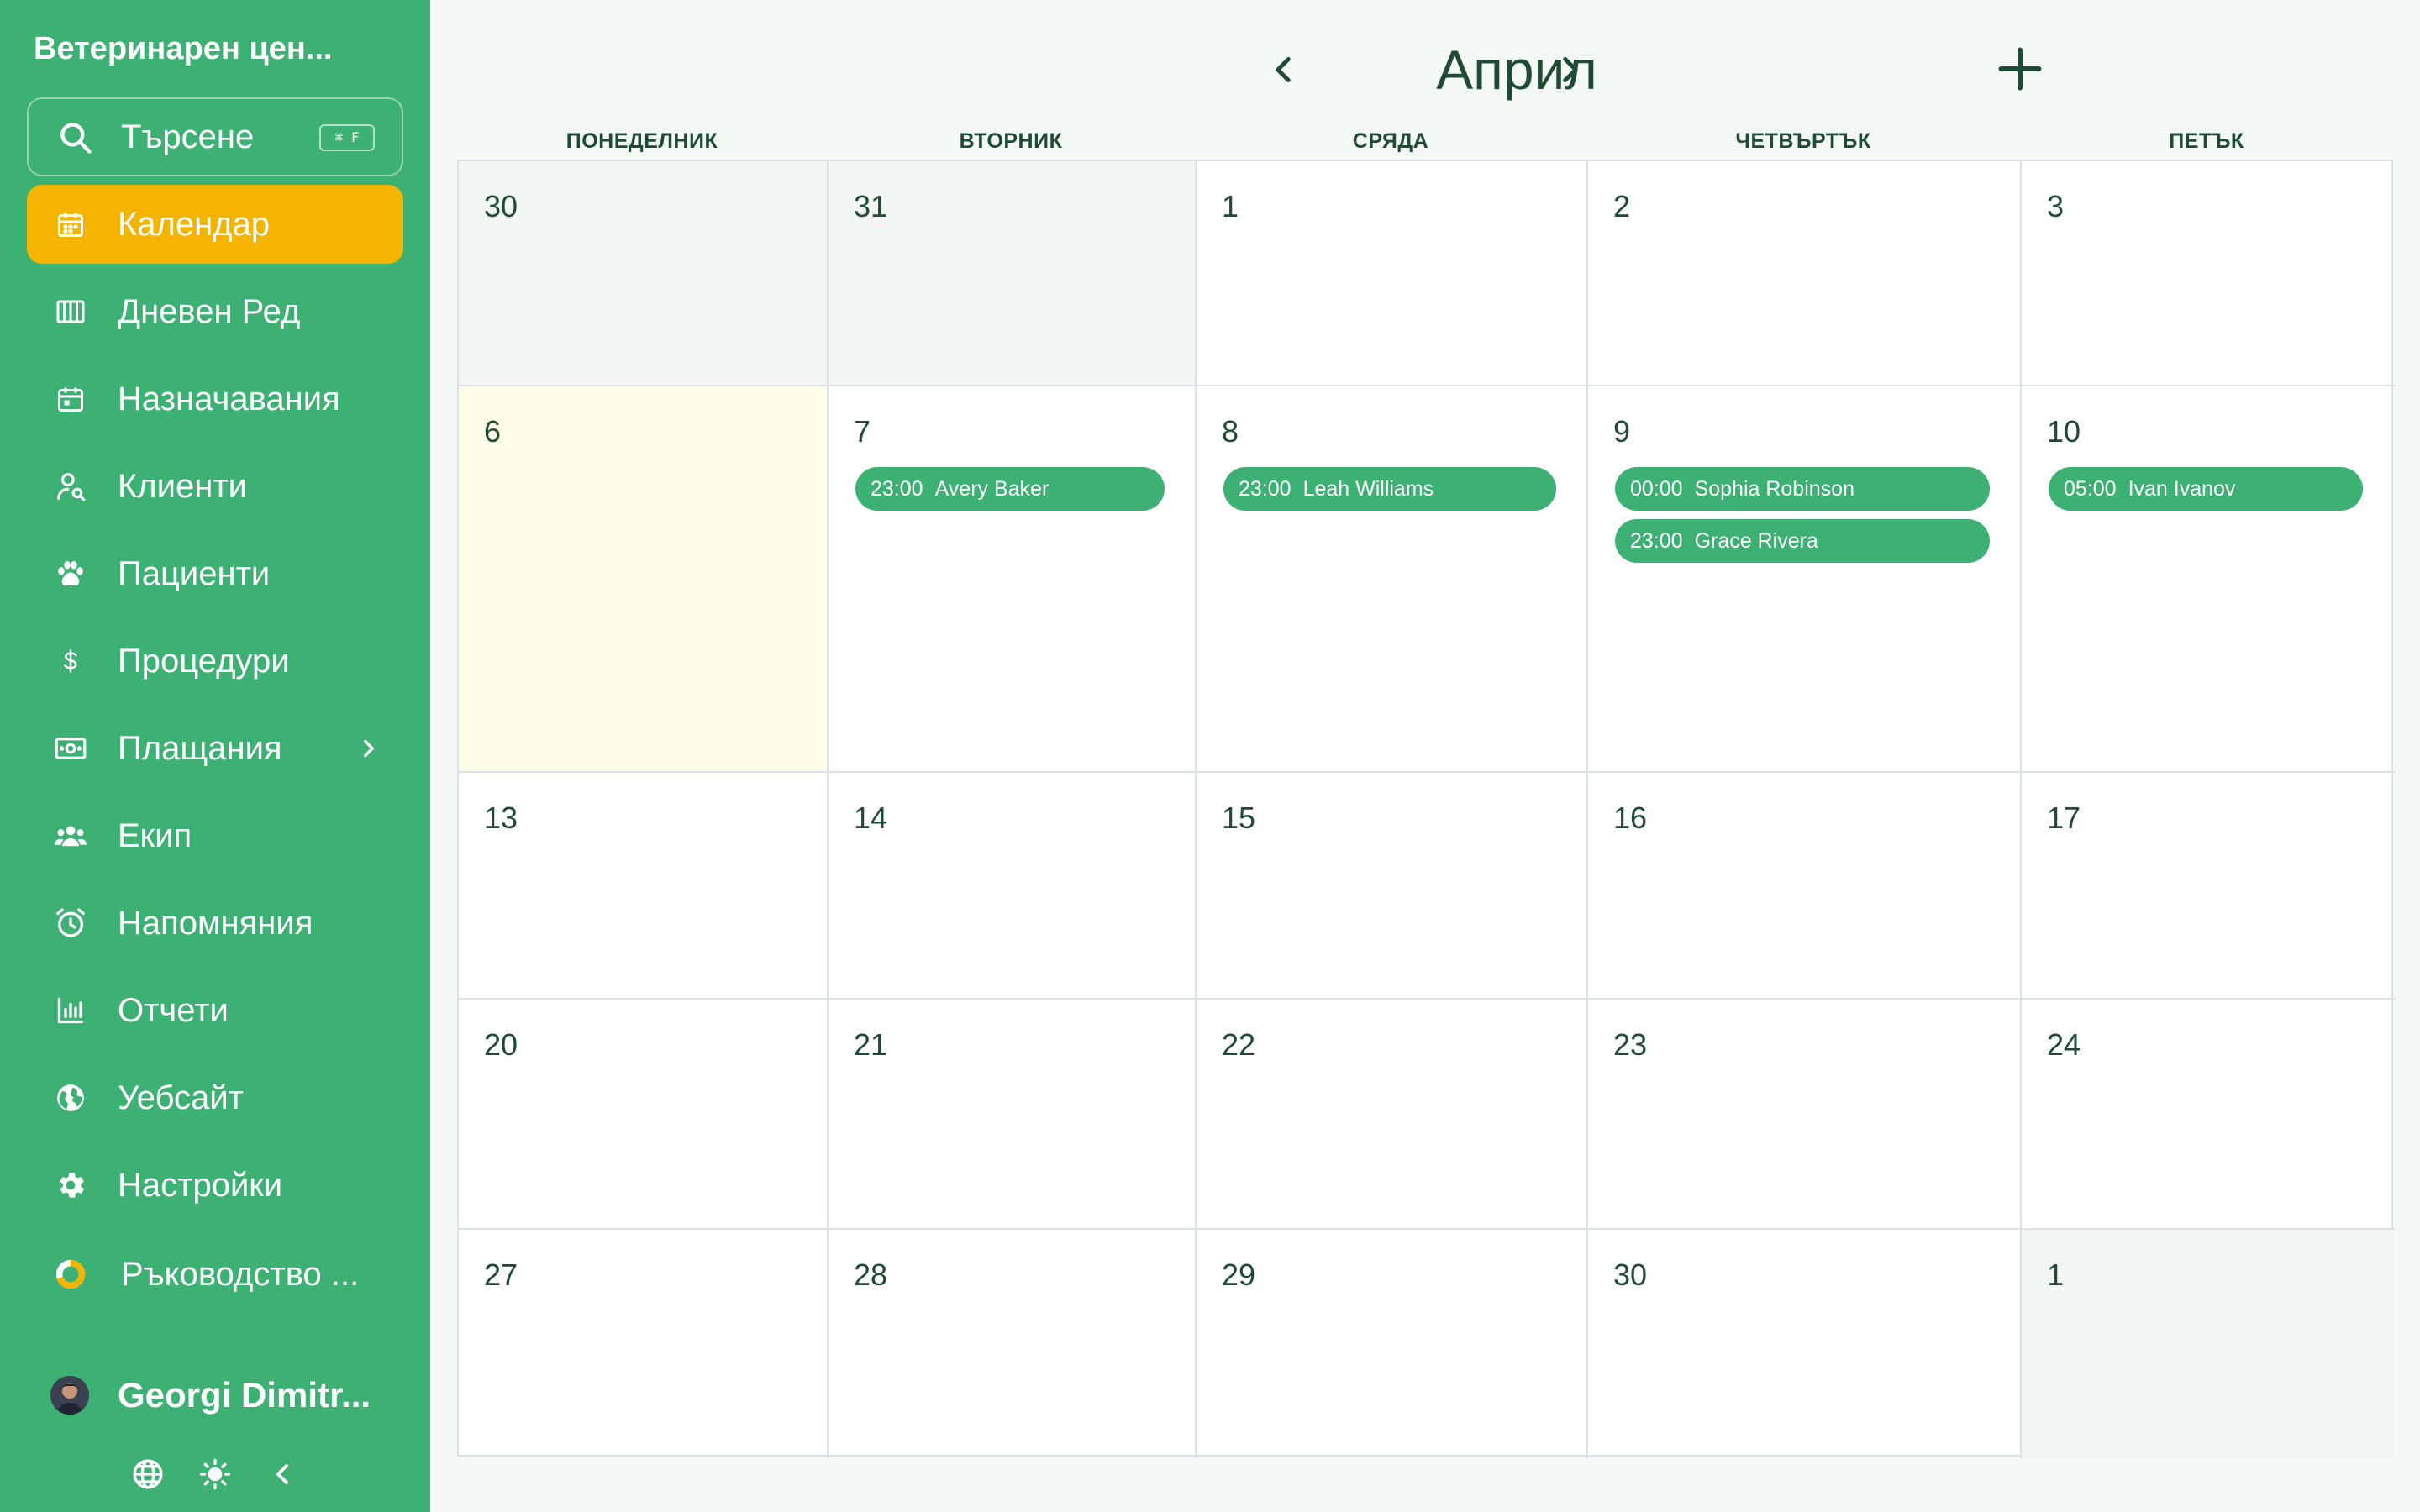  I want to click on columns-icon, so click(70, 311).